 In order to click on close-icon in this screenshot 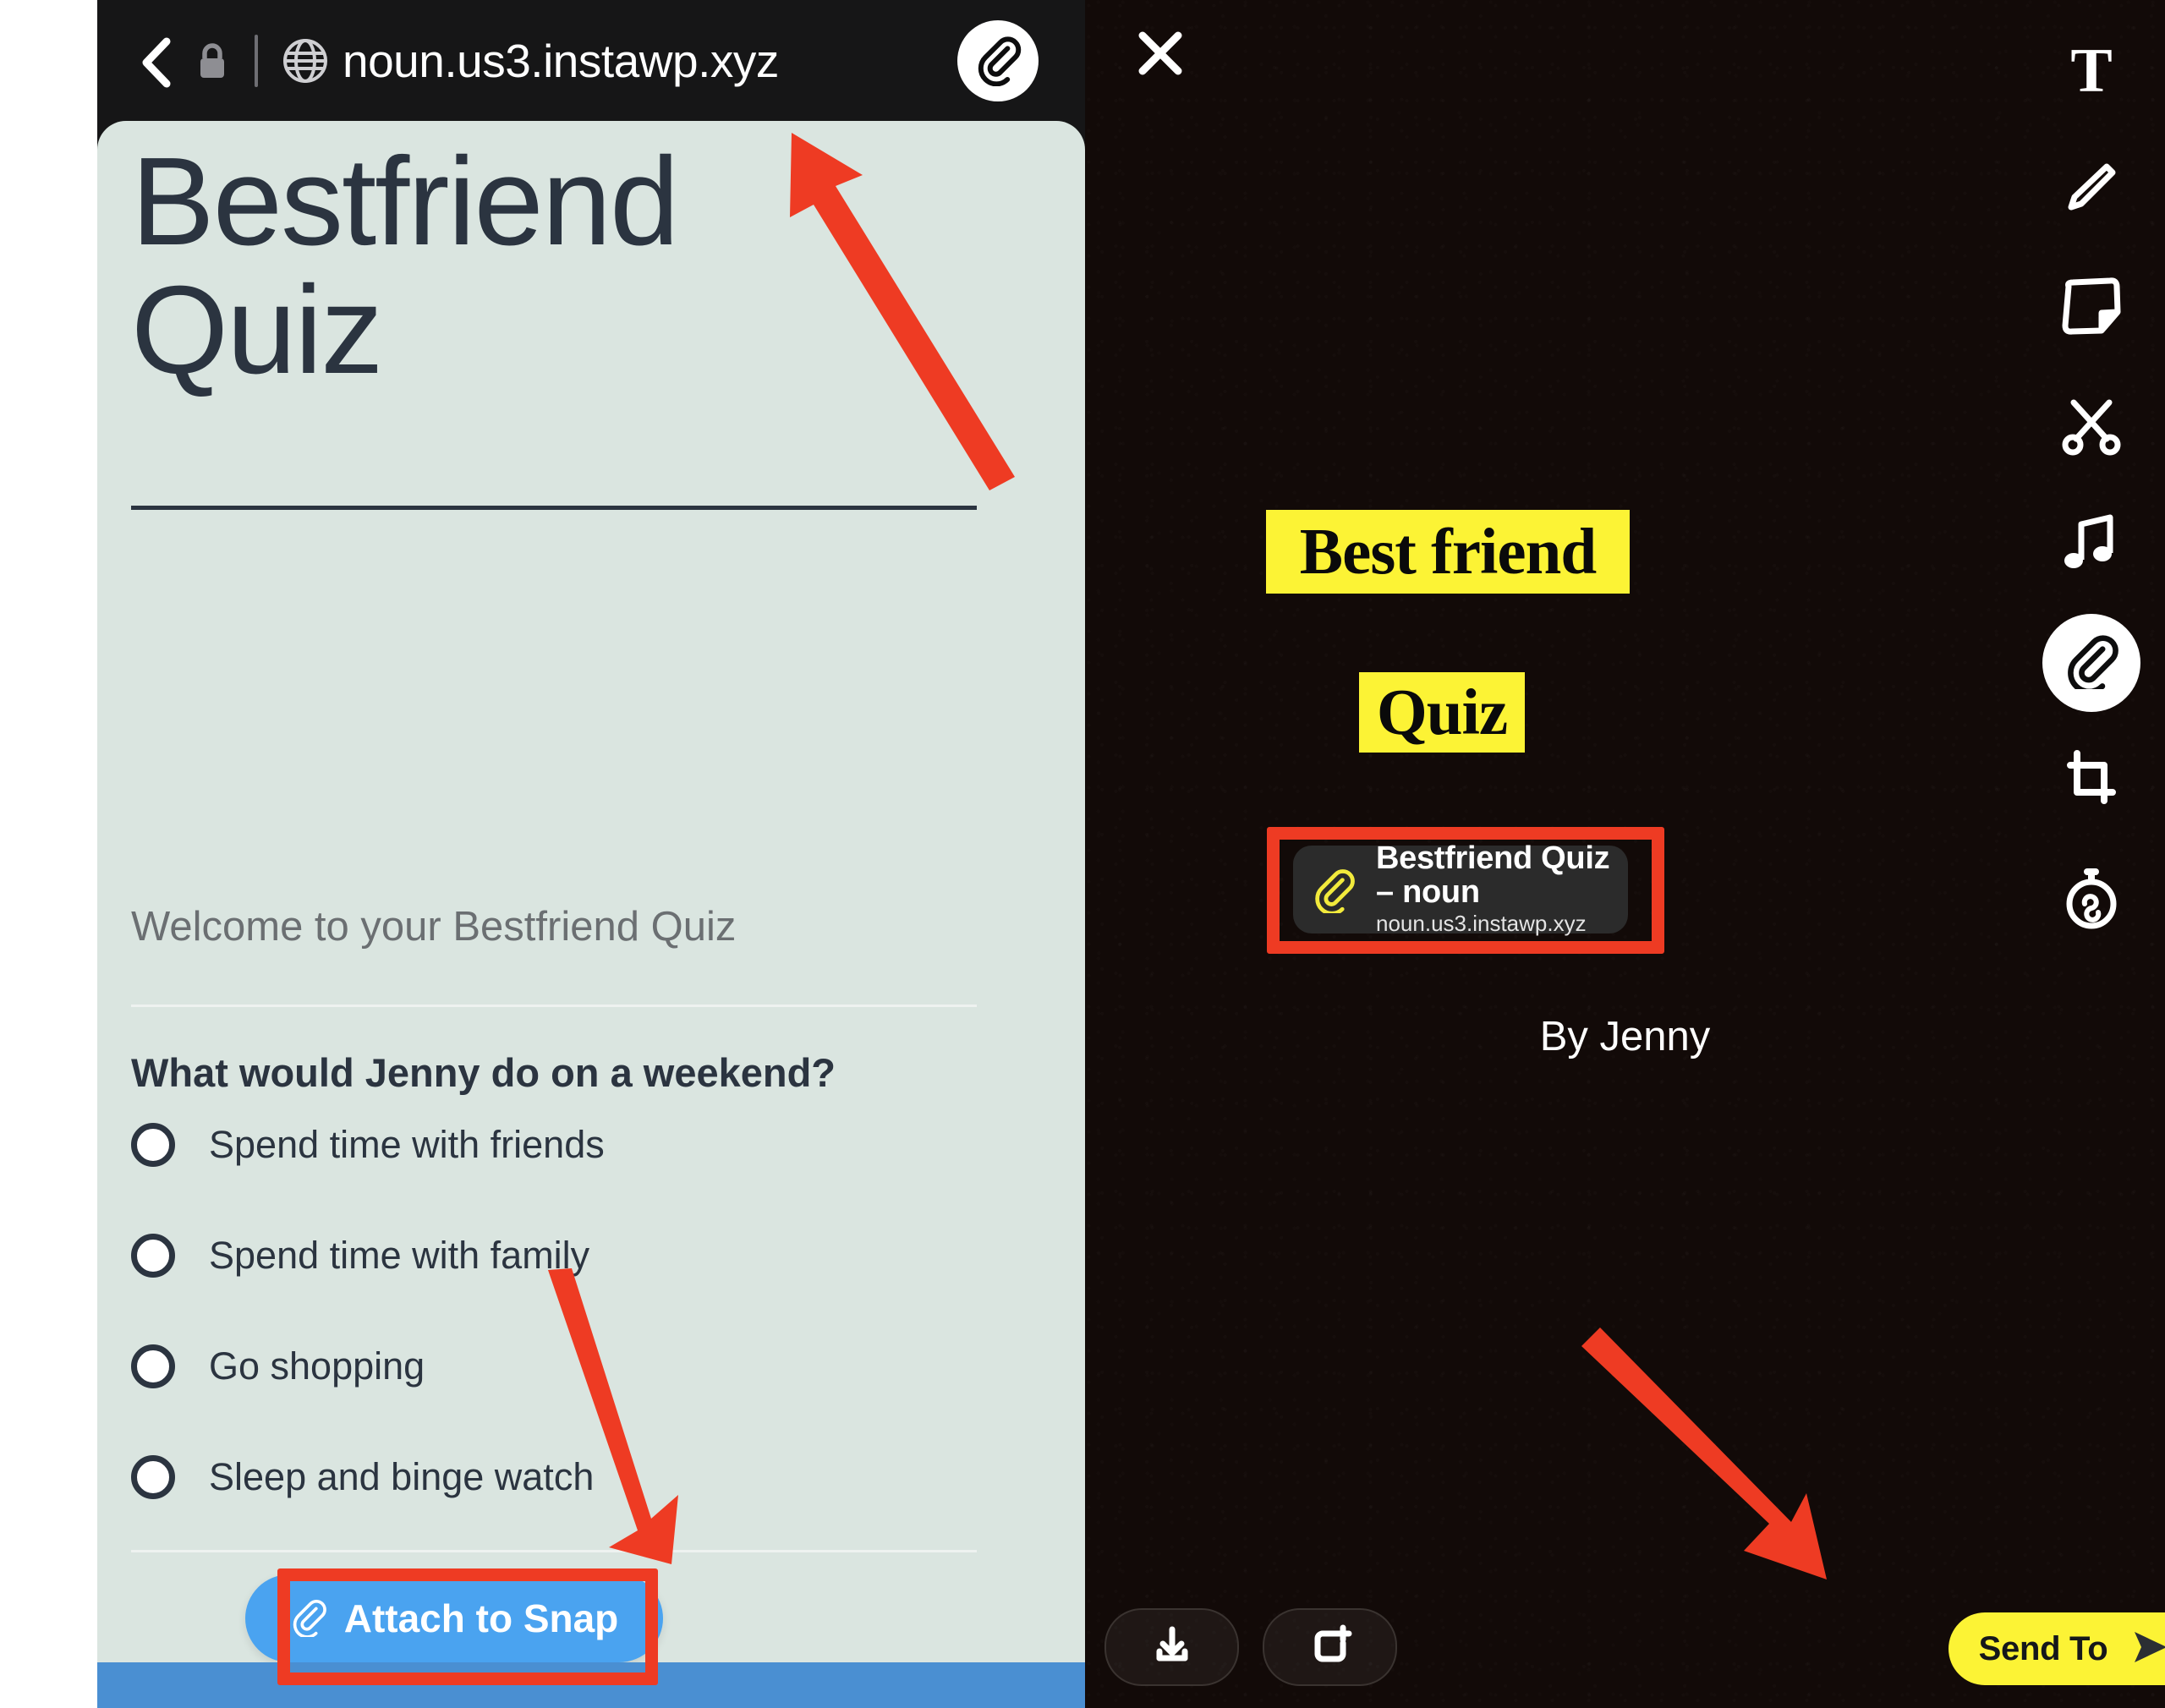, I will do `click(1160, 53)`.